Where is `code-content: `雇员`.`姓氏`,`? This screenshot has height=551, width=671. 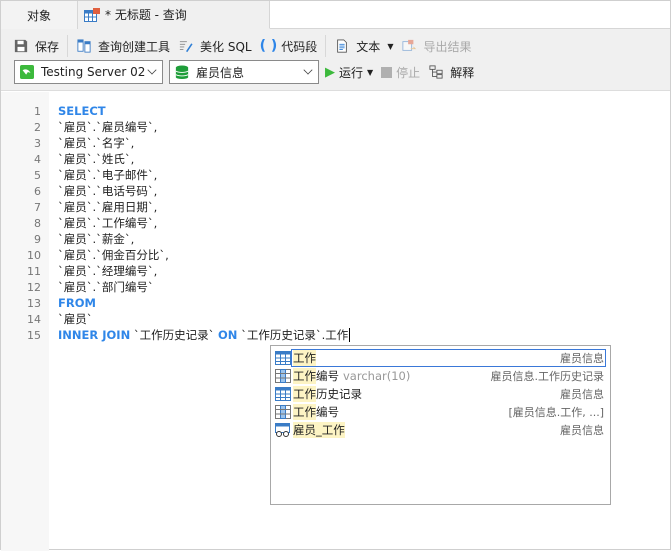 code-content: `雇员`.`姓氏`, is located at coordinates (96, 159).